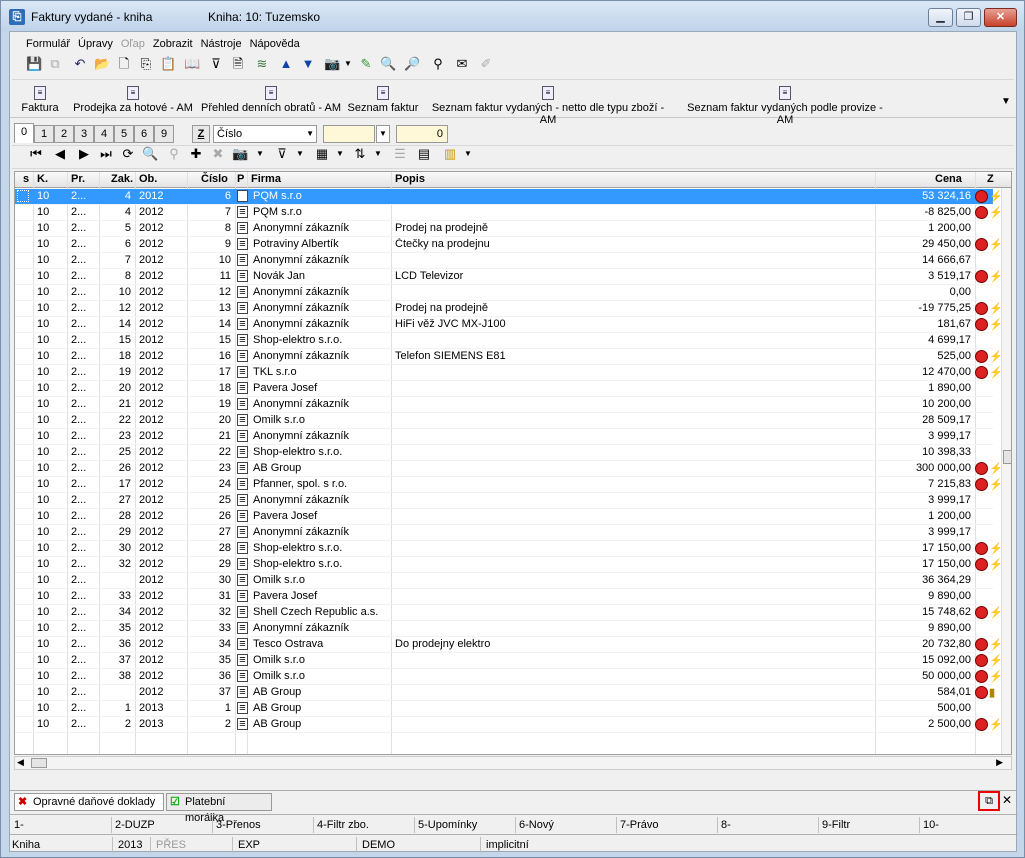 This screenshot has width=1025, height=858. Describe the element at coordinates (505, 693) in the screenshot. I see `table-row: 10 2... 2012 37 ≡ AB Group 584,01 ▮` at that location.